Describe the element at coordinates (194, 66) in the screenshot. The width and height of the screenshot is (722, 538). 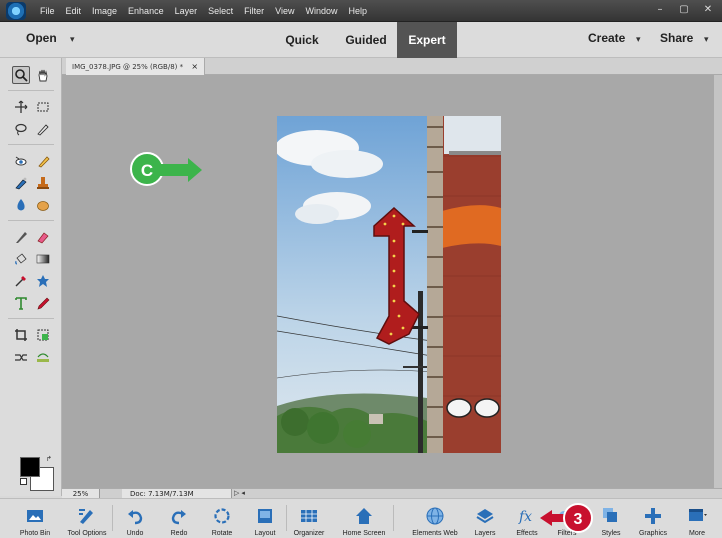
I see `close-document-icon: ×` at that location.